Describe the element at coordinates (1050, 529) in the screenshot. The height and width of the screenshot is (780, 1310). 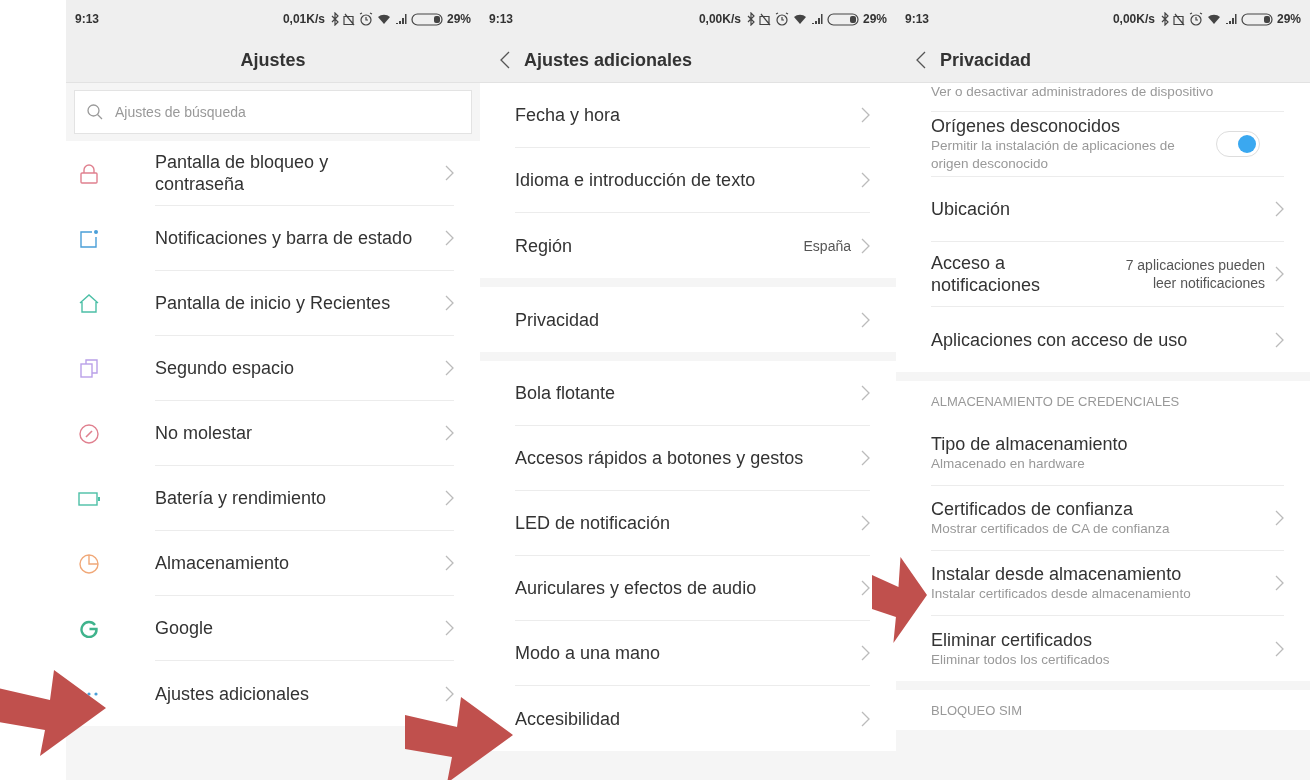
I see `setting-description: Mostrar certificados de CA de confianza` at that location.